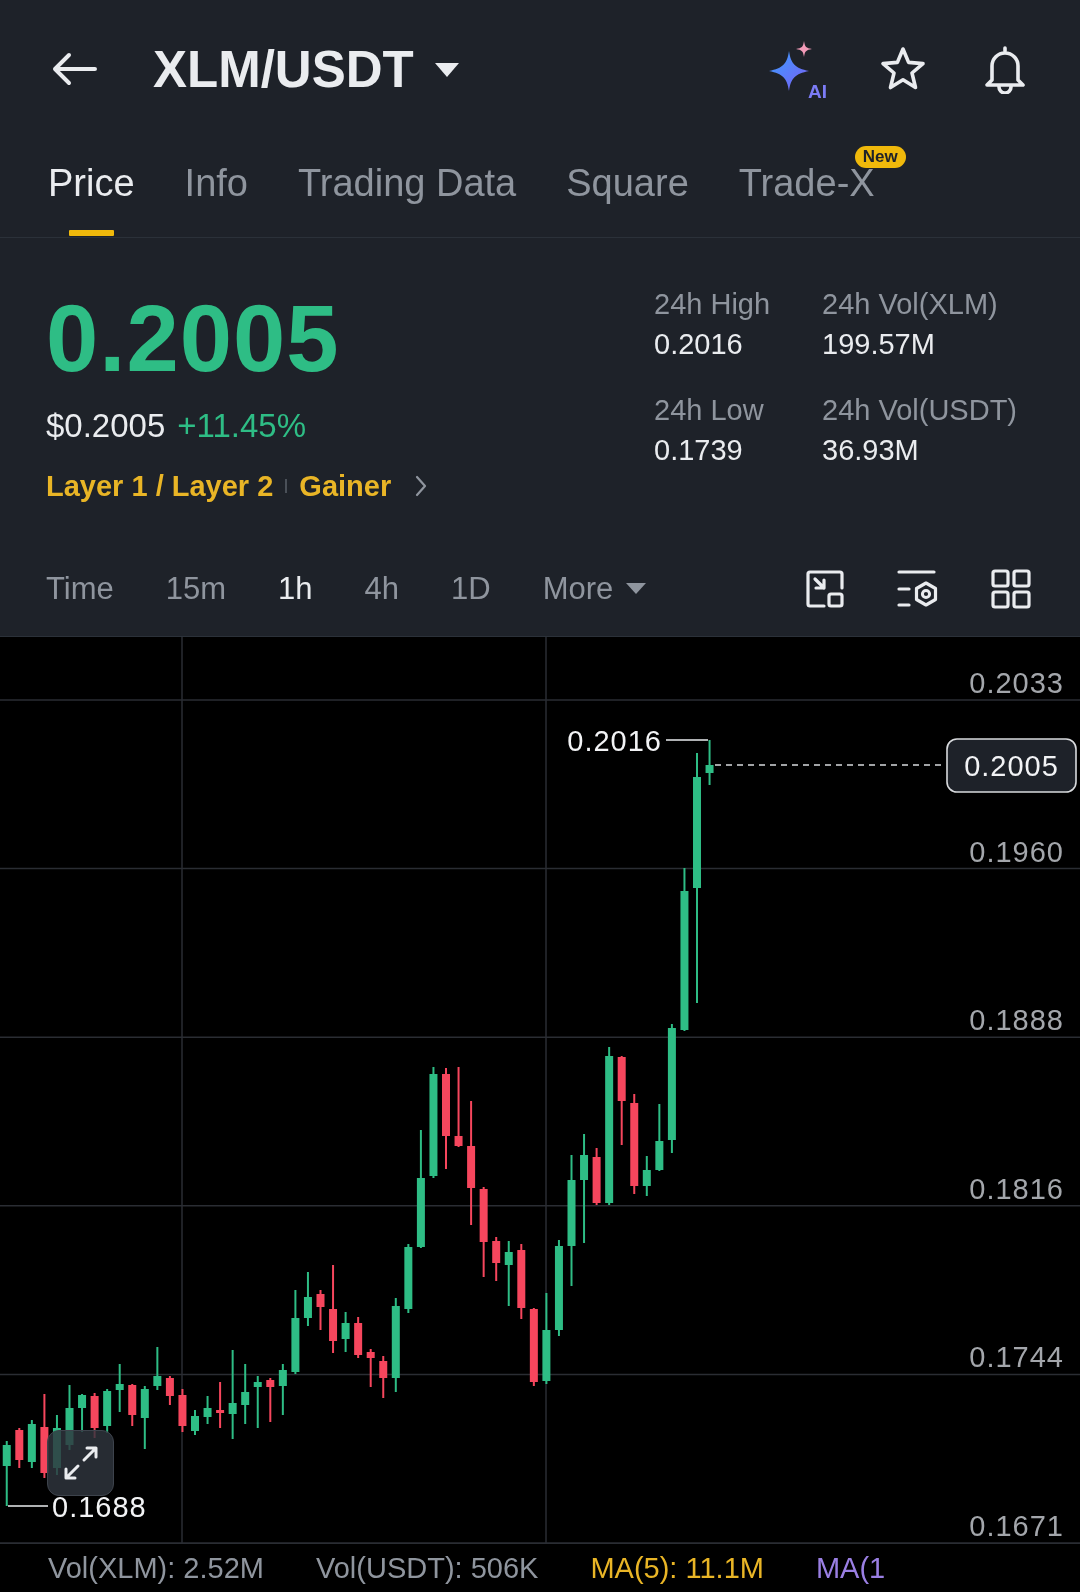 Image resolution: width=1080 pixels, height=1592 pixels. Describe the element at coordinates (74, 69) in the screenshot. I see `back-arrow-icon` at that location.